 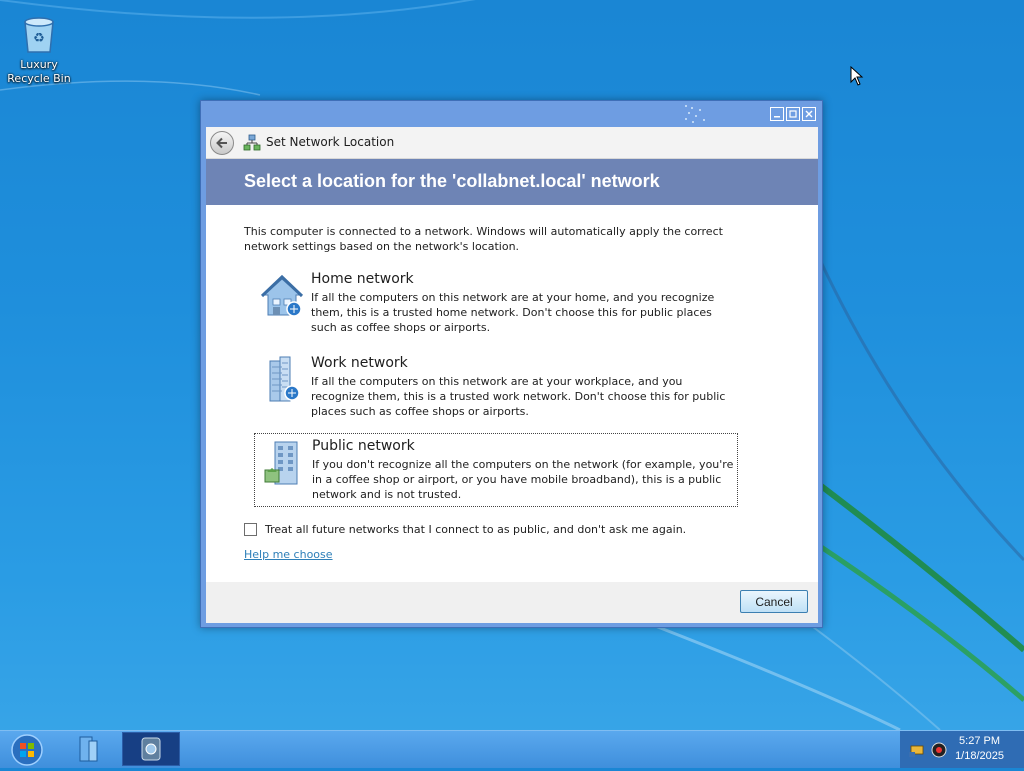 I want to click on mouse-pointer-icon, so click(x=857, y=76).